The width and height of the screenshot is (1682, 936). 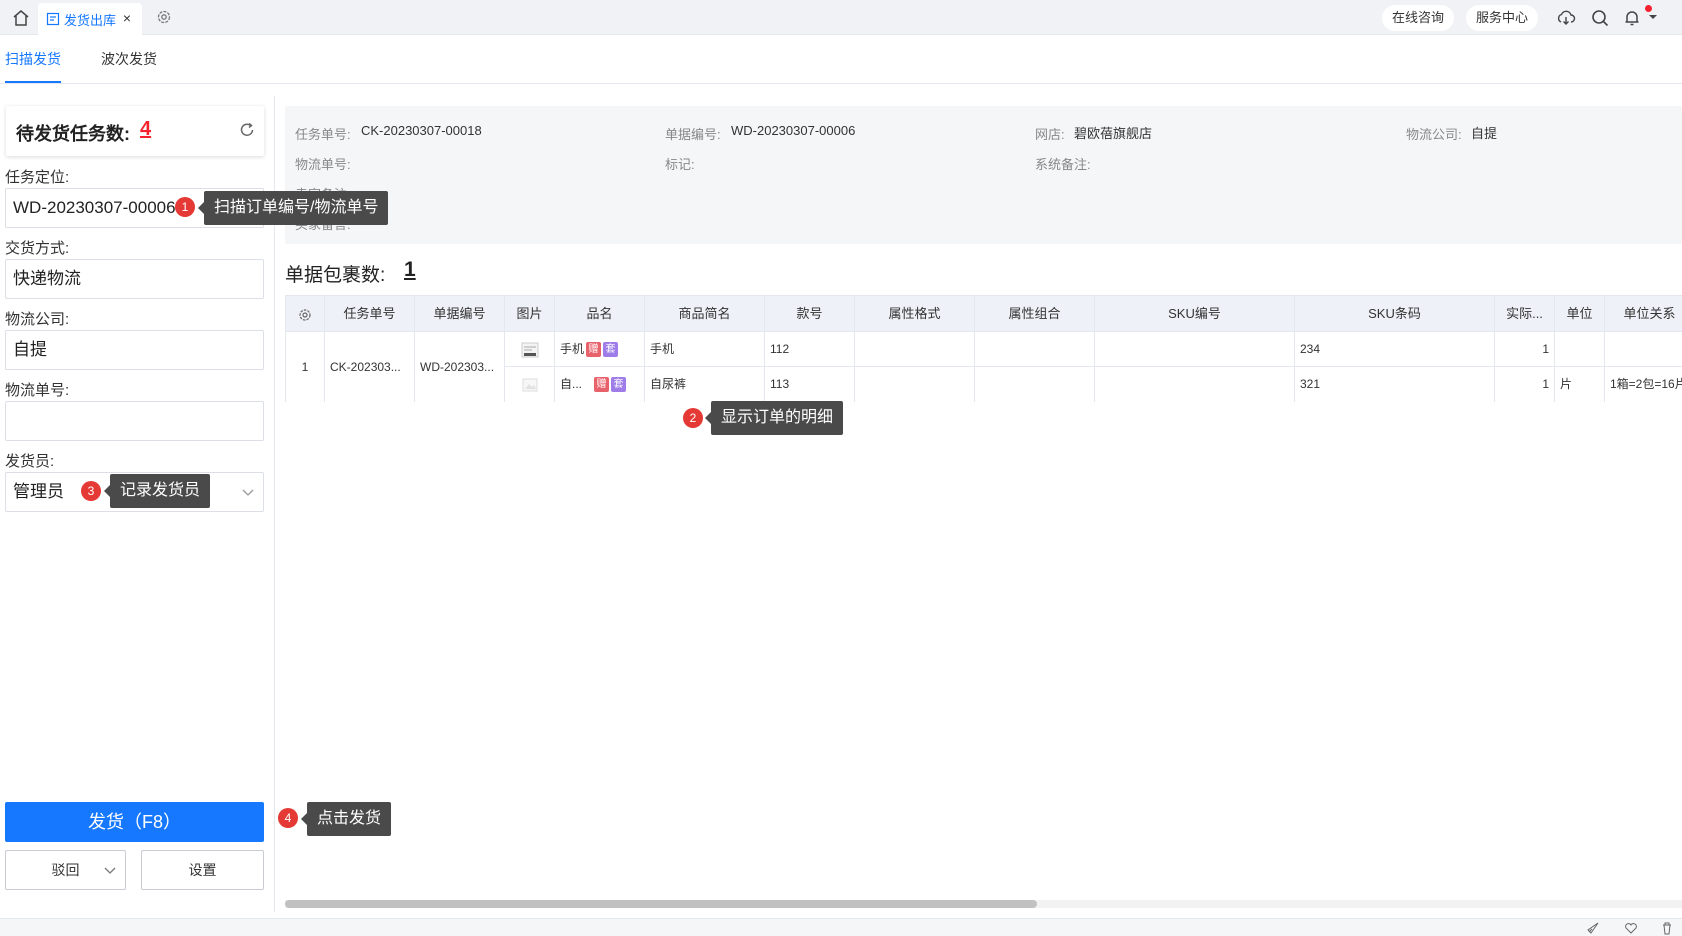 I want to click on column-settings-cell, so click(x=305, y=314).